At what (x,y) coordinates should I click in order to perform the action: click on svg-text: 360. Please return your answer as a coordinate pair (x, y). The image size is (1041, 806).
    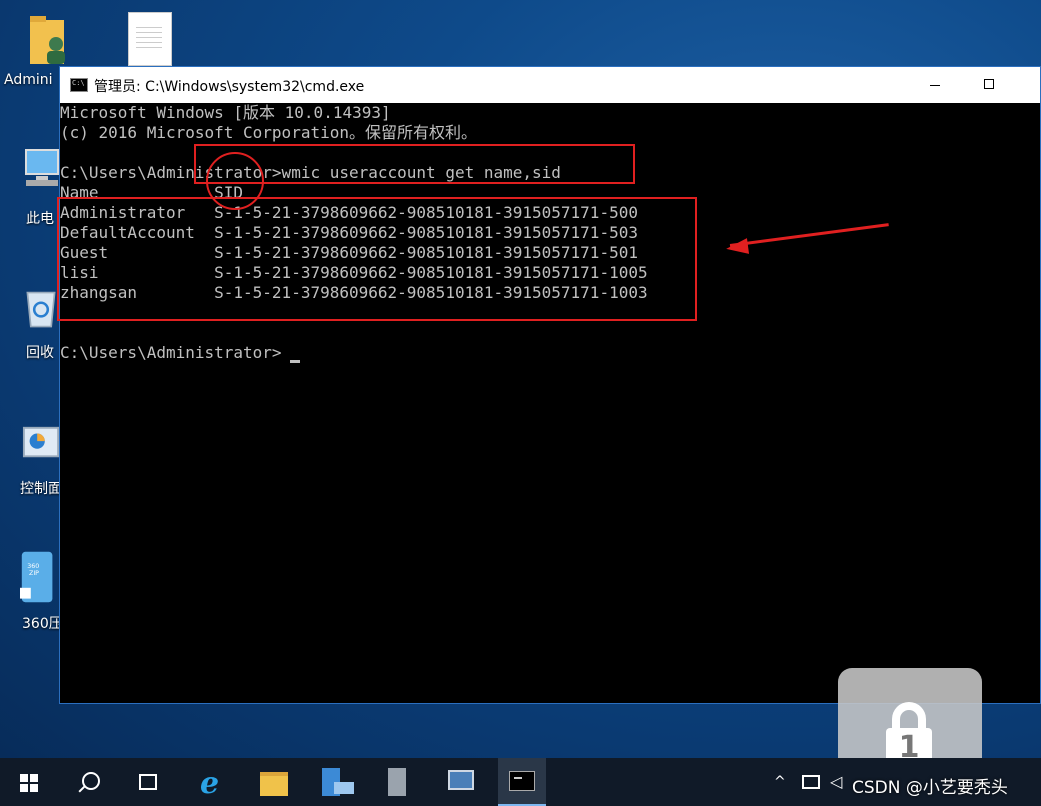
    Looking at the image, I should click on (33, 566).